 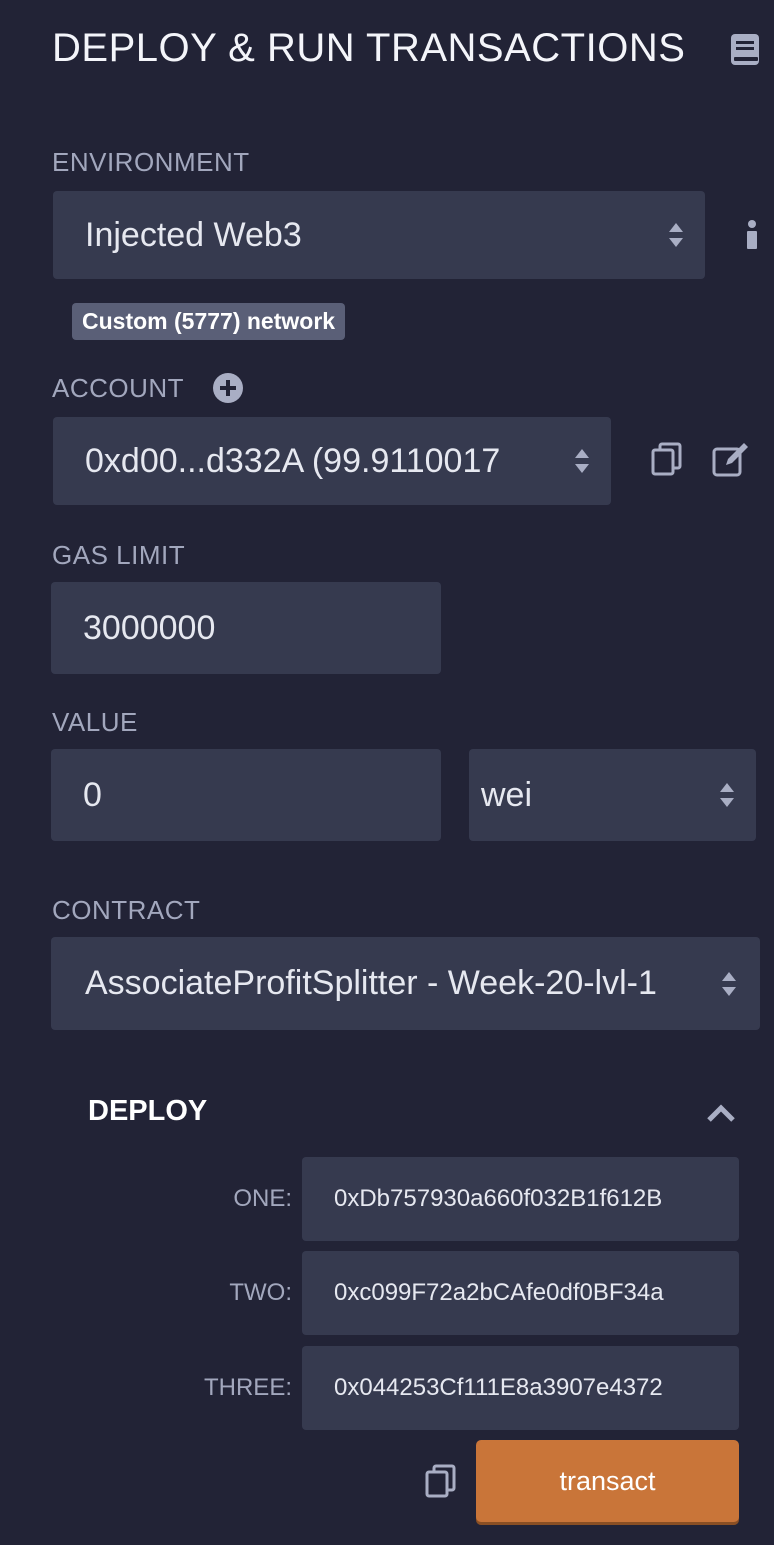 I want to click on page-title: DEPLOY & RUN TRANSACTIONS, so click(x=369, y=48).